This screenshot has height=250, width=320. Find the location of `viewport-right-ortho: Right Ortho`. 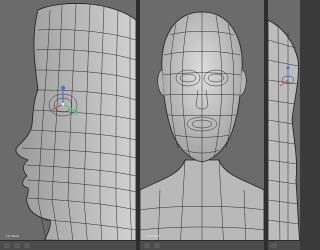

viewport-right-ortho: Right Ortho is located at coordinates (284, 125).